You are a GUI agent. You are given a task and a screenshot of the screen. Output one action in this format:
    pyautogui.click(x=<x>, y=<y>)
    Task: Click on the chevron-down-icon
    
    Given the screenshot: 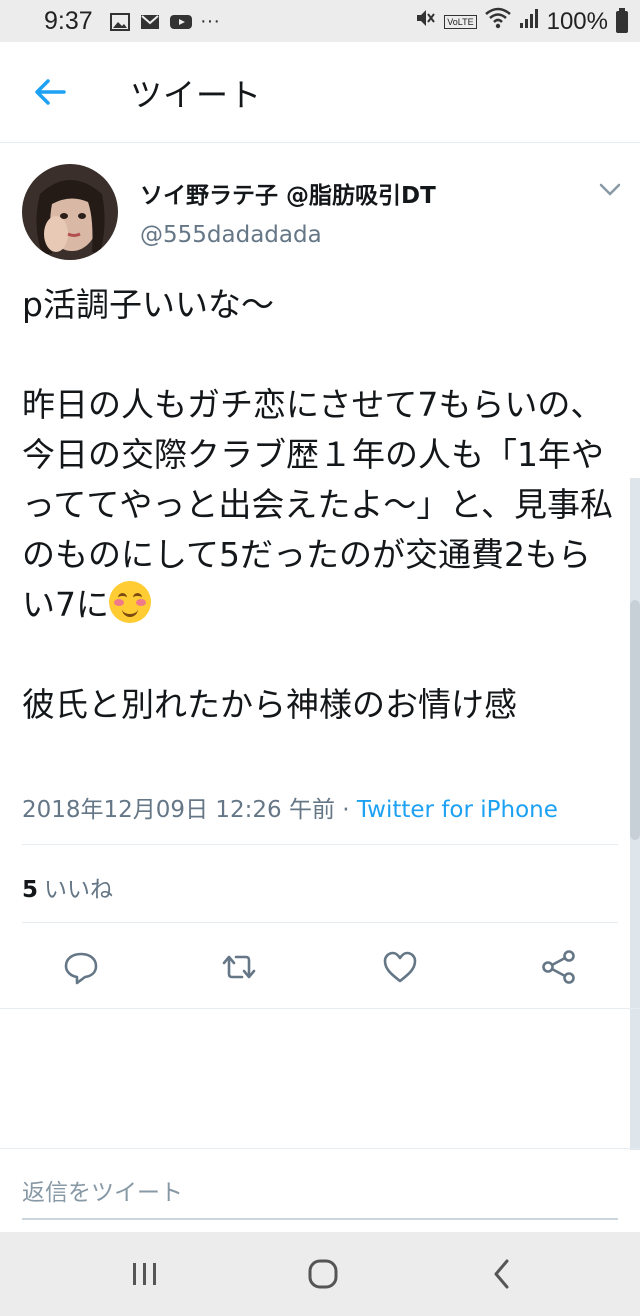 What is the action you would take?
    pyautogui.click(x=610, y=189)
    